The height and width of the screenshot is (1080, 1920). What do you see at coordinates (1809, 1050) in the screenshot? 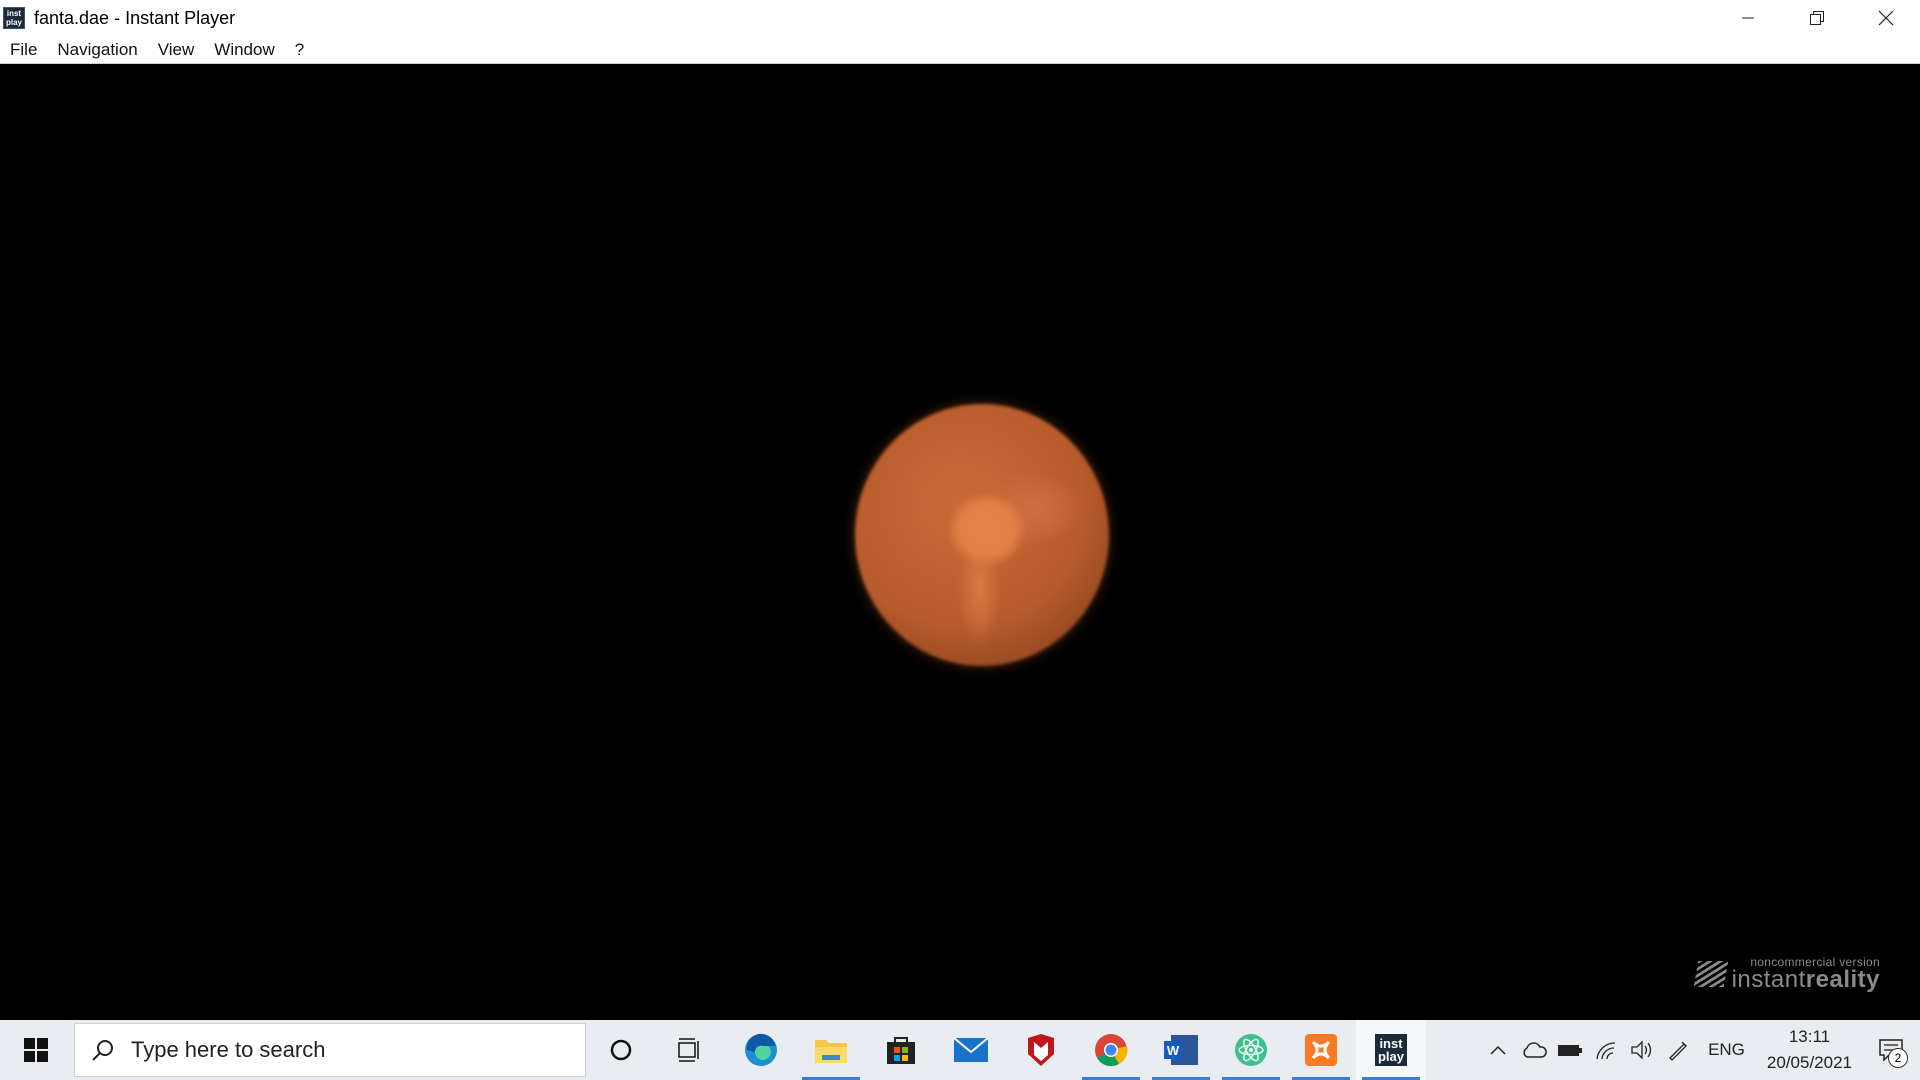
I see `clock-button: 13:11 20/05/2021` at bounding box center [1809, 1050].